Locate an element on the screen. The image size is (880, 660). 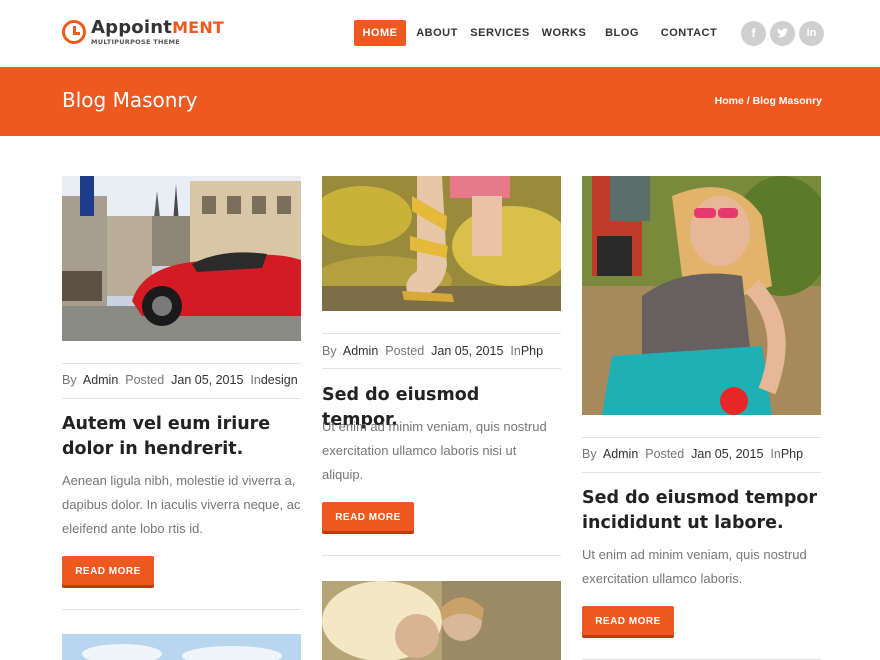
twitter-icon is located at coordinates (782, 33).